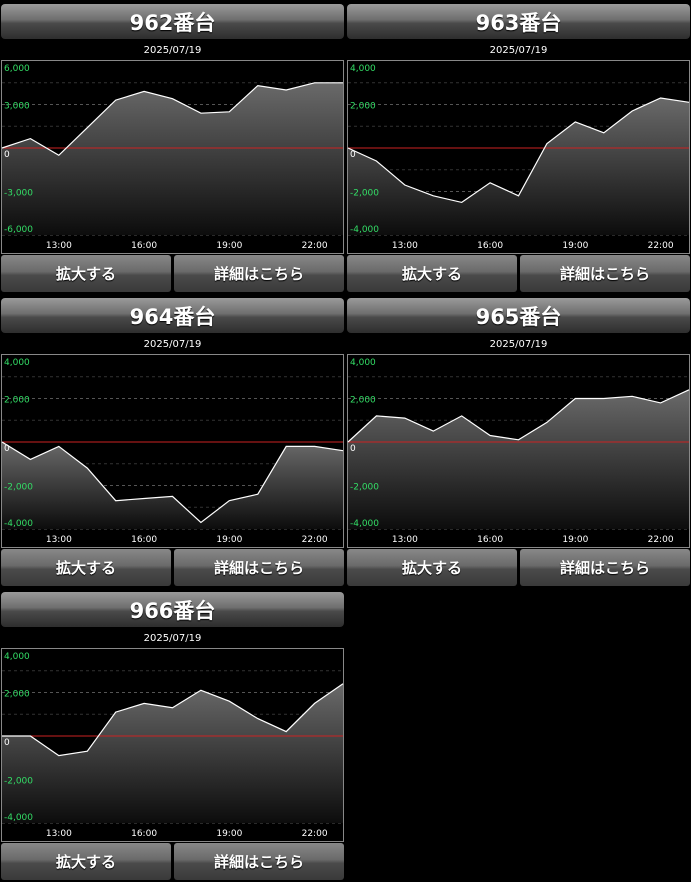  What do you see at coordinates (172, 609) in the screenshot?
I see `machine-title-966: 966番台` at bounding box center [172, 609].